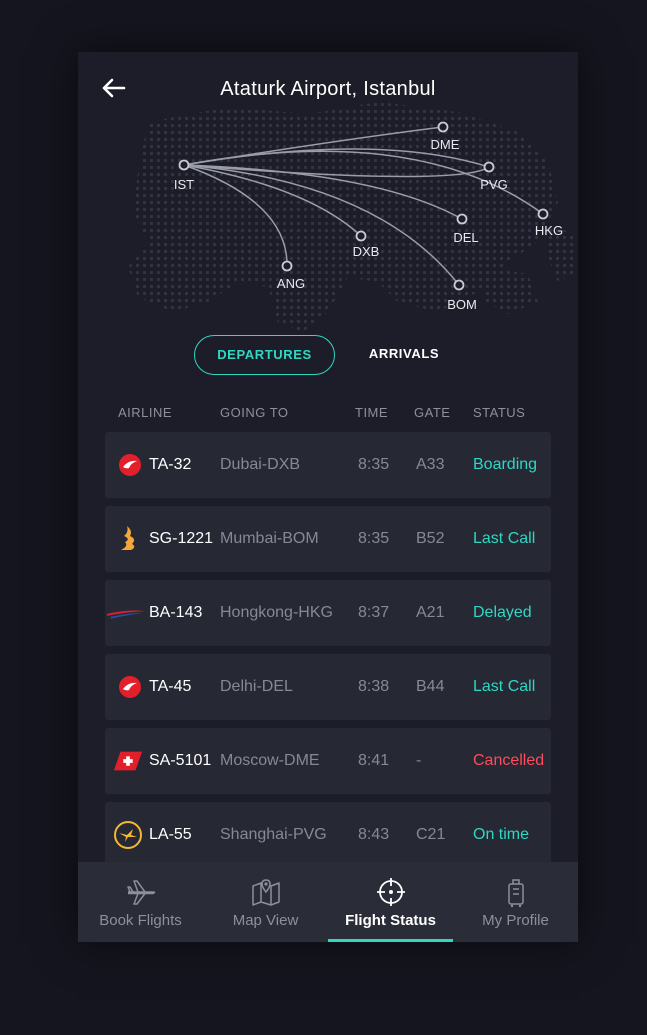 The height and width of the screenshot is (1035, 647). I want to click on map-label-dest: DME, so click(445, 144).